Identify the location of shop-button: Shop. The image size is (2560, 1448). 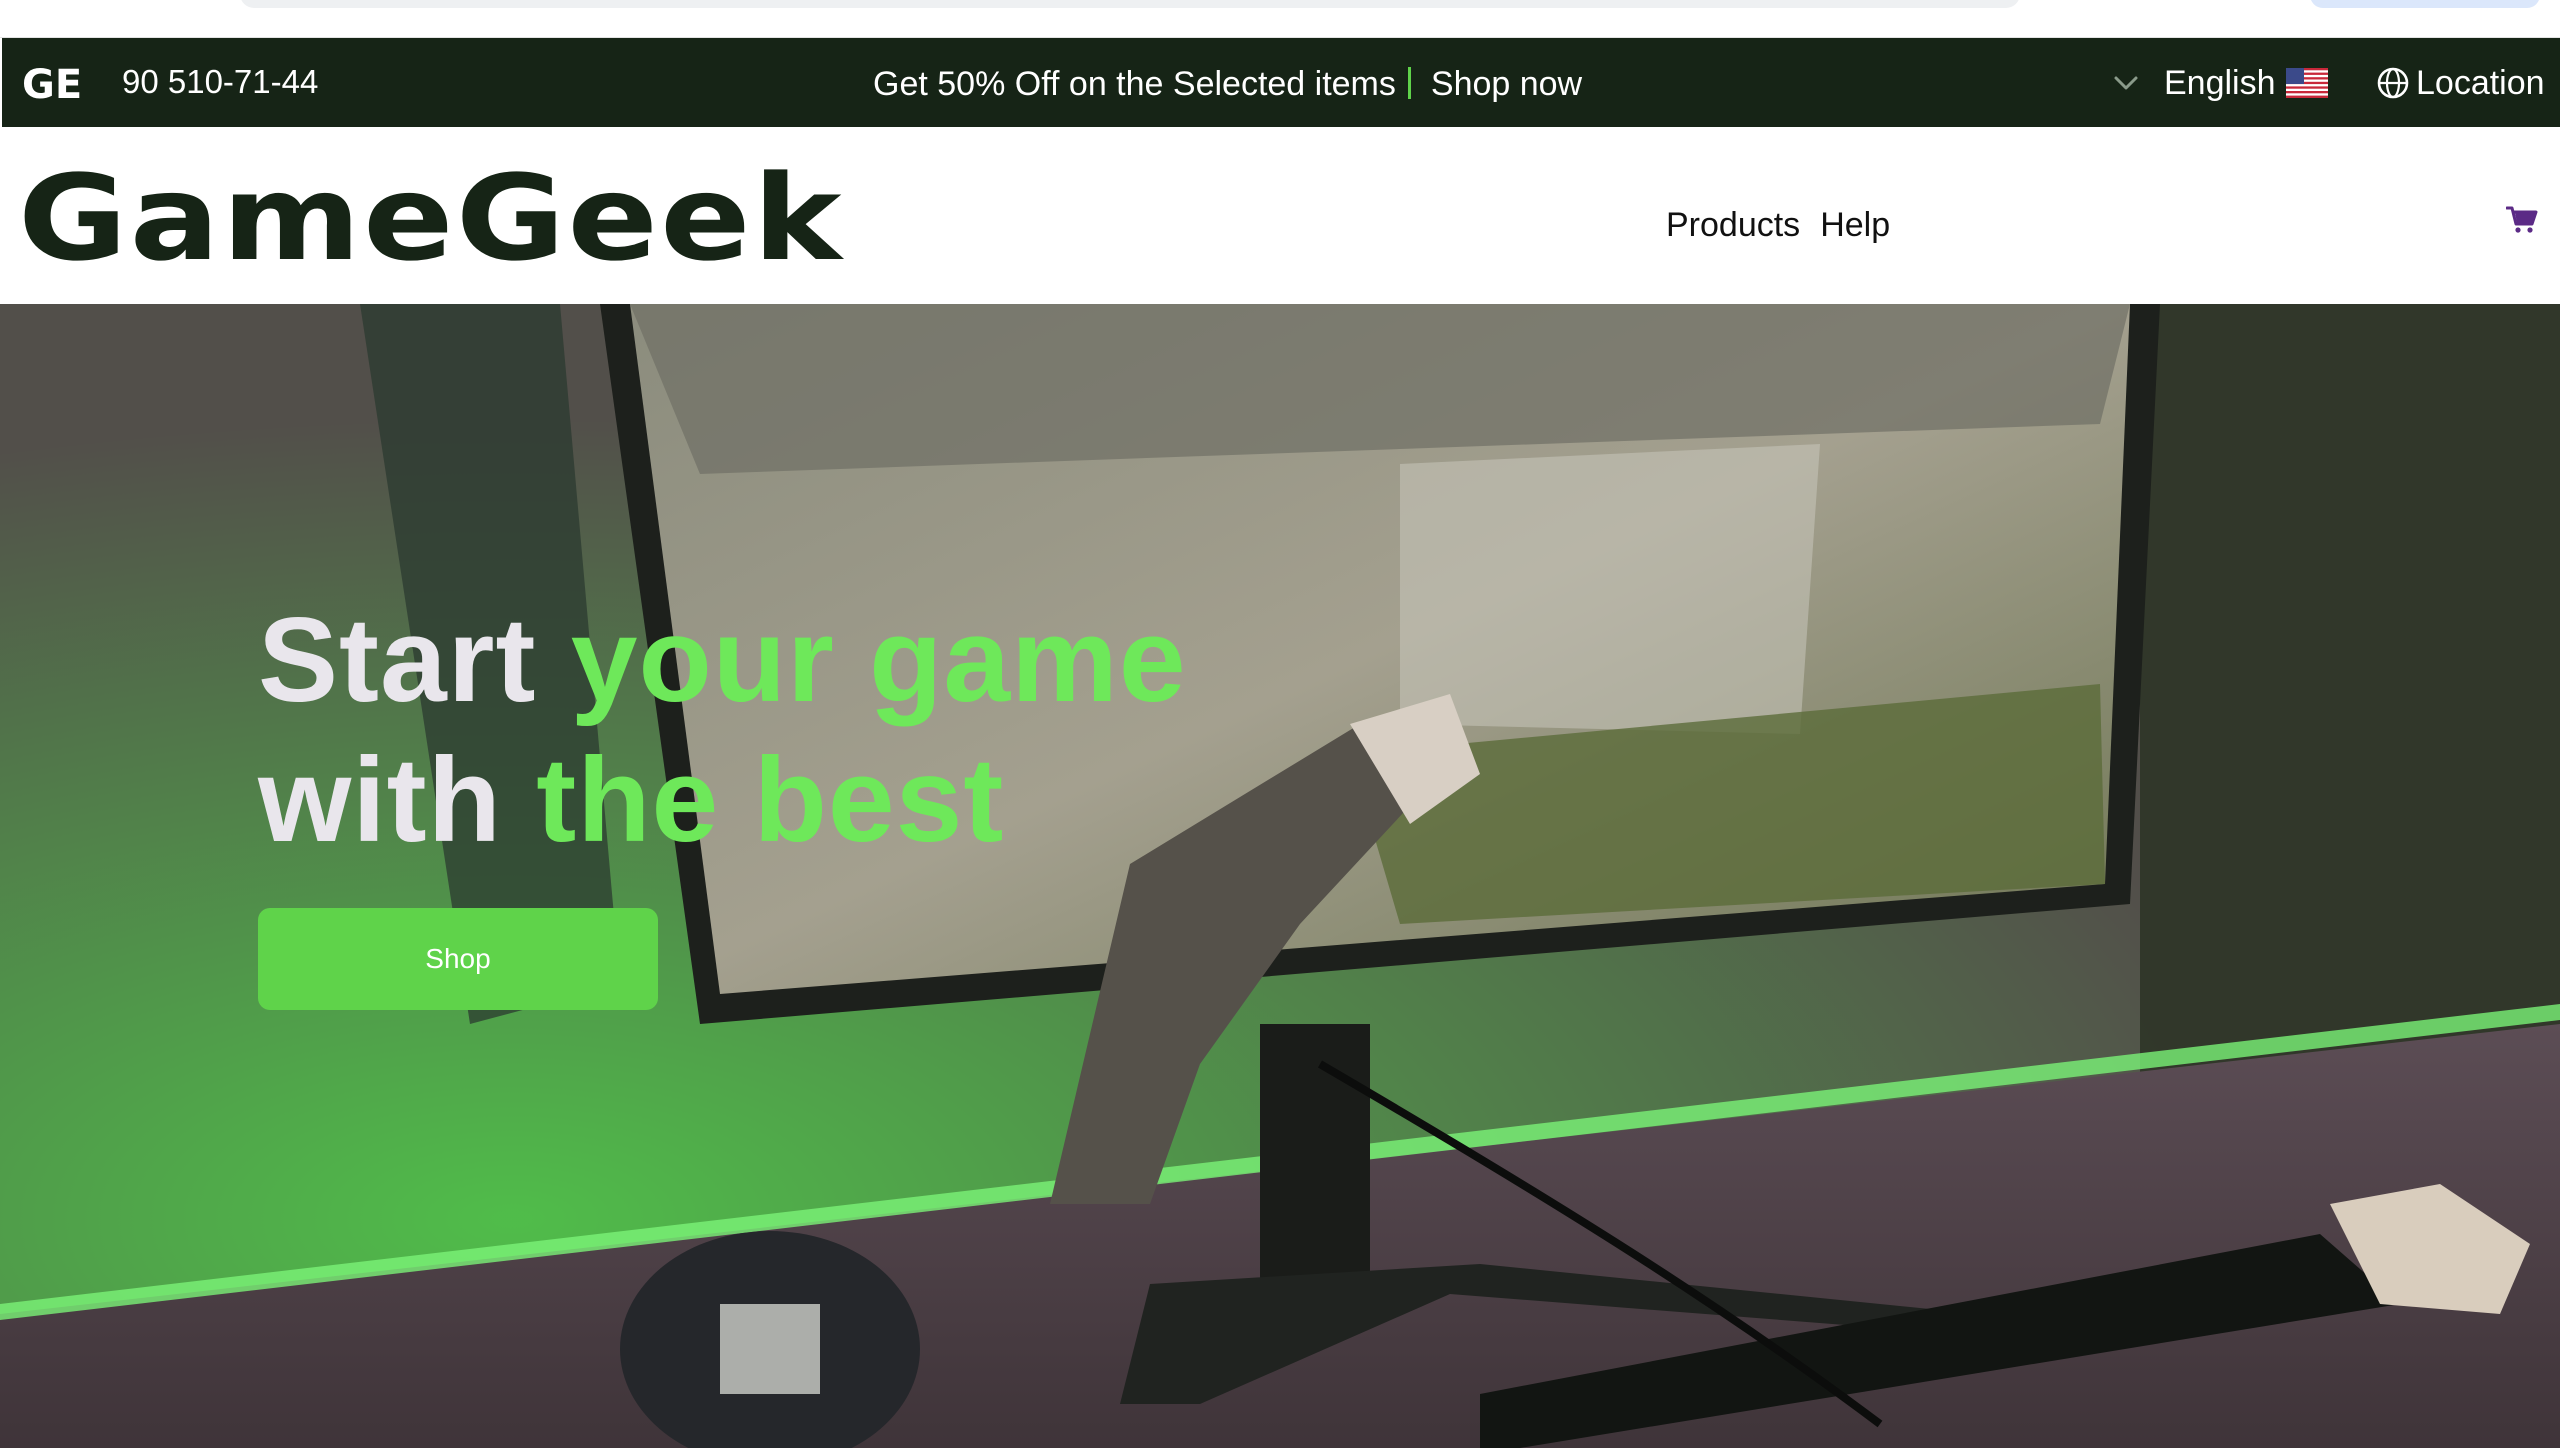
(458, 959).